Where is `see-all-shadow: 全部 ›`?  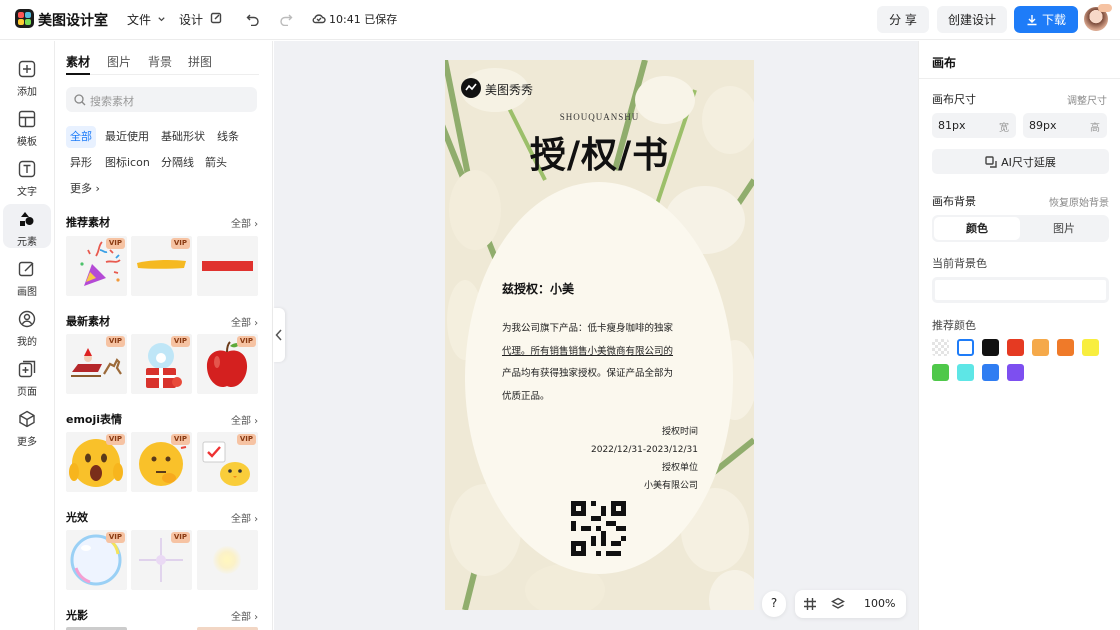
see-all-shadow: 全部 › is located at coordinates (244, 615).